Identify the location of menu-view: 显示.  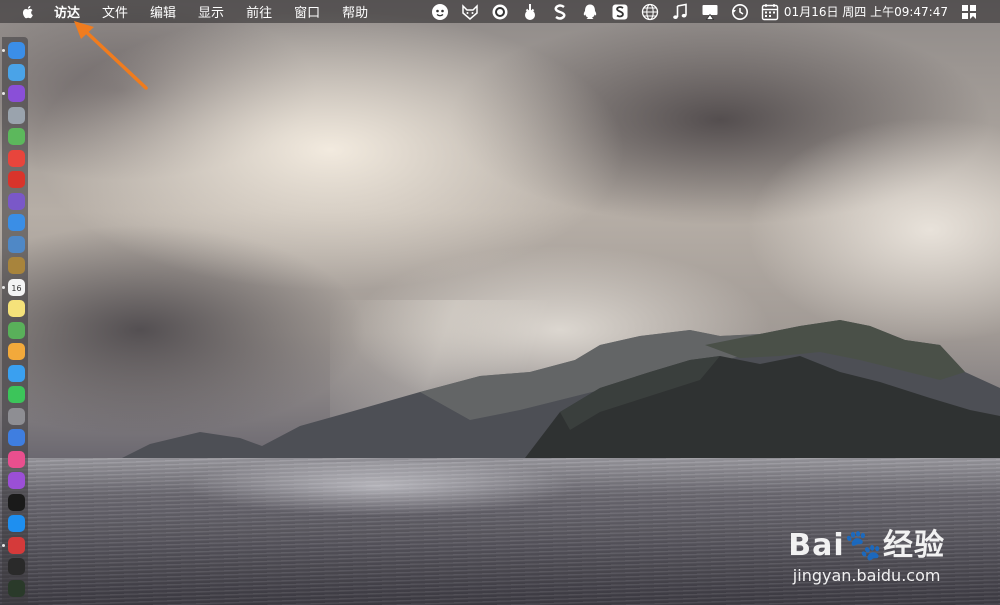
(211, 11).